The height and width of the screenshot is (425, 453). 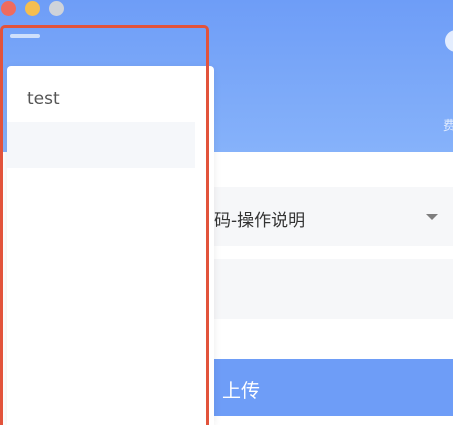 What do you see at coordinates (260, 221) in the screenshot?
I see `document-select-value: 码-操作说明` at bounding box center [260, 221].